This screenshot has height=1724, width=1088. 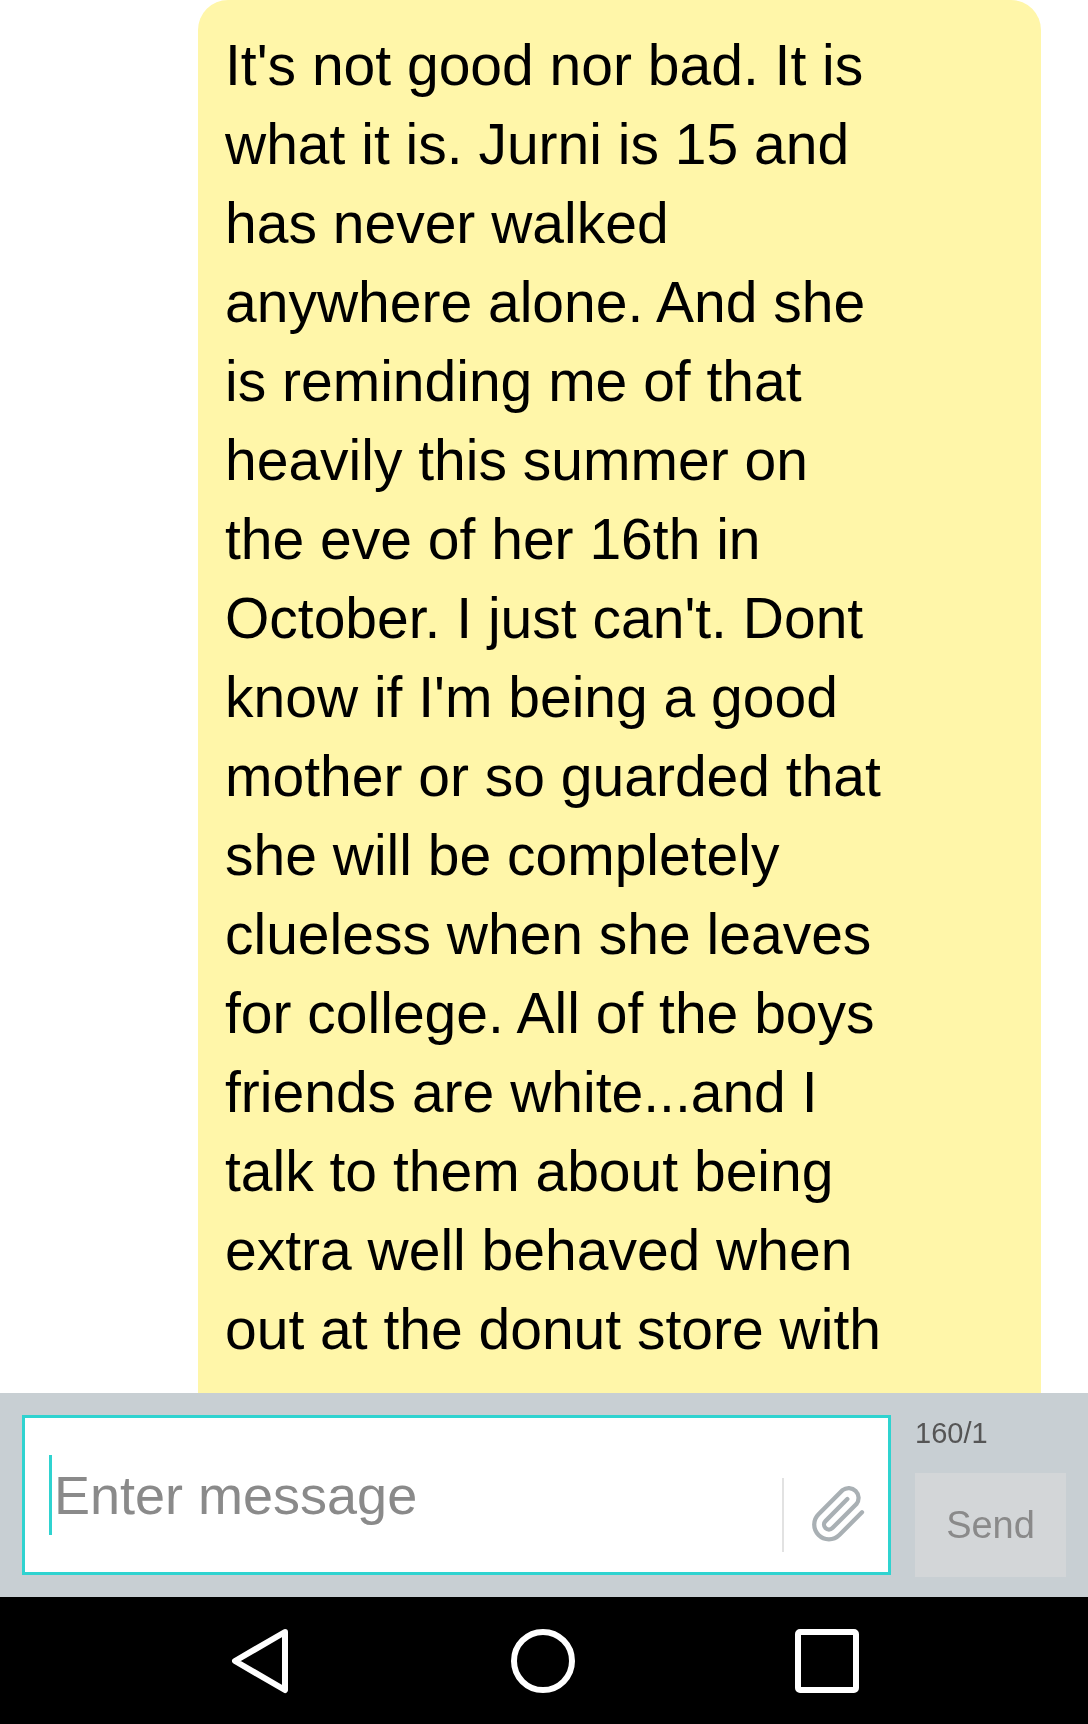 What do you see at coordinates (951, 1433) in the screenshot?
I see `character-counter: 160/1` at bounding box center [951, 1433].